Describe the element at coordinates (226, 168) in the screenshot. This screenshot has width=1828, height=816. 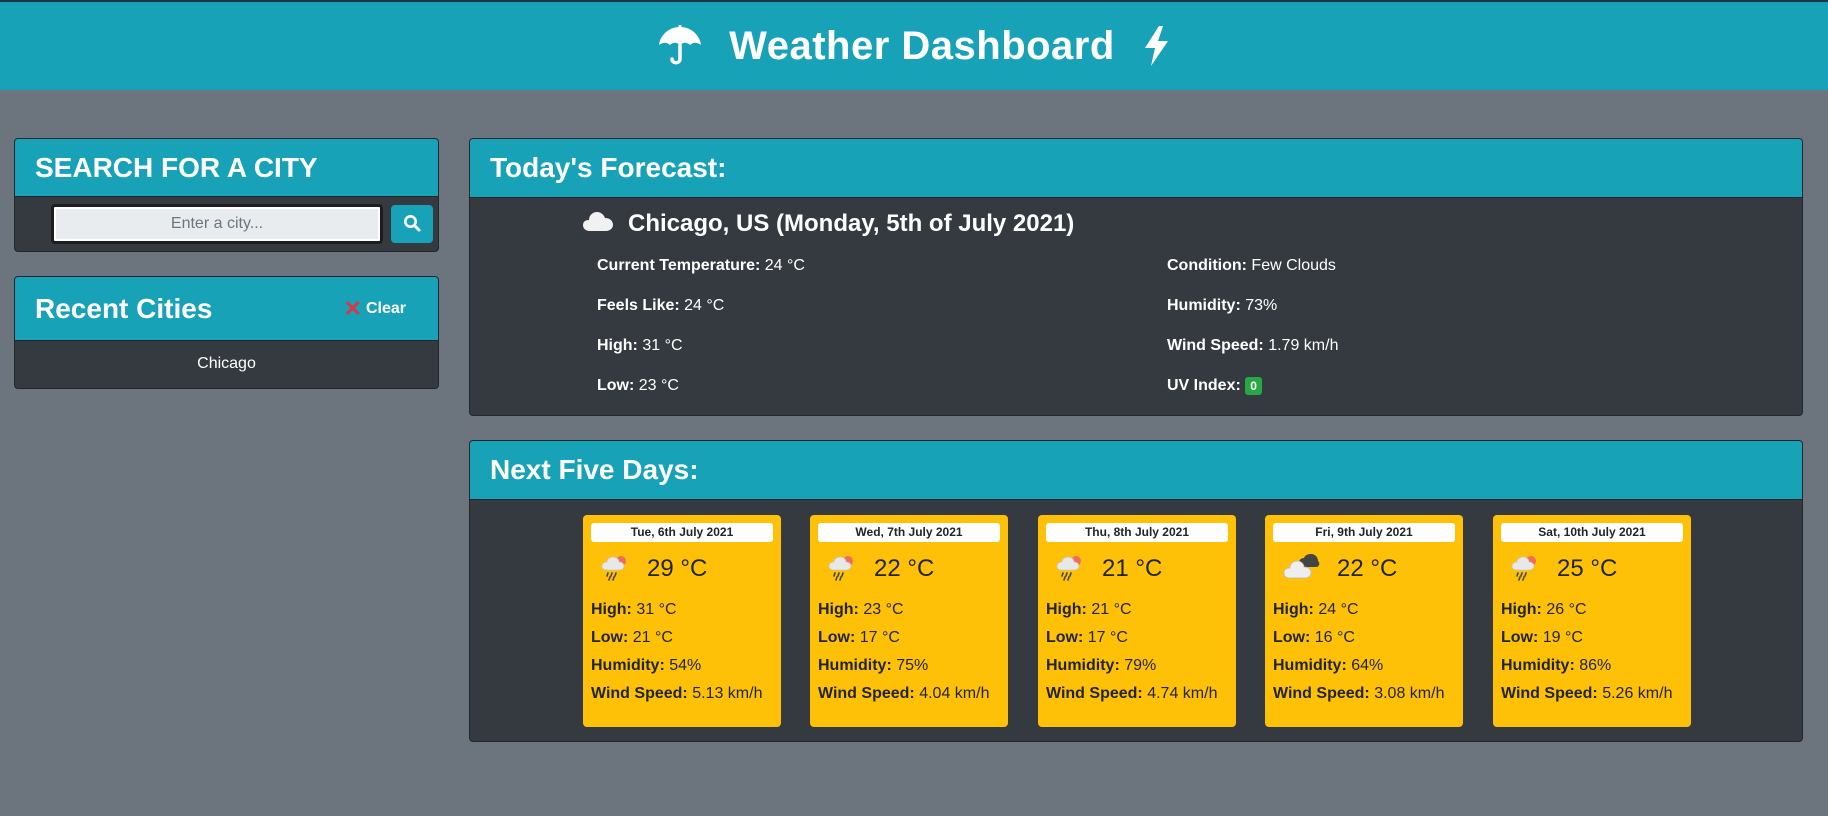
I see `search-panel-title: SEARCH FOR A CITY` at that location.